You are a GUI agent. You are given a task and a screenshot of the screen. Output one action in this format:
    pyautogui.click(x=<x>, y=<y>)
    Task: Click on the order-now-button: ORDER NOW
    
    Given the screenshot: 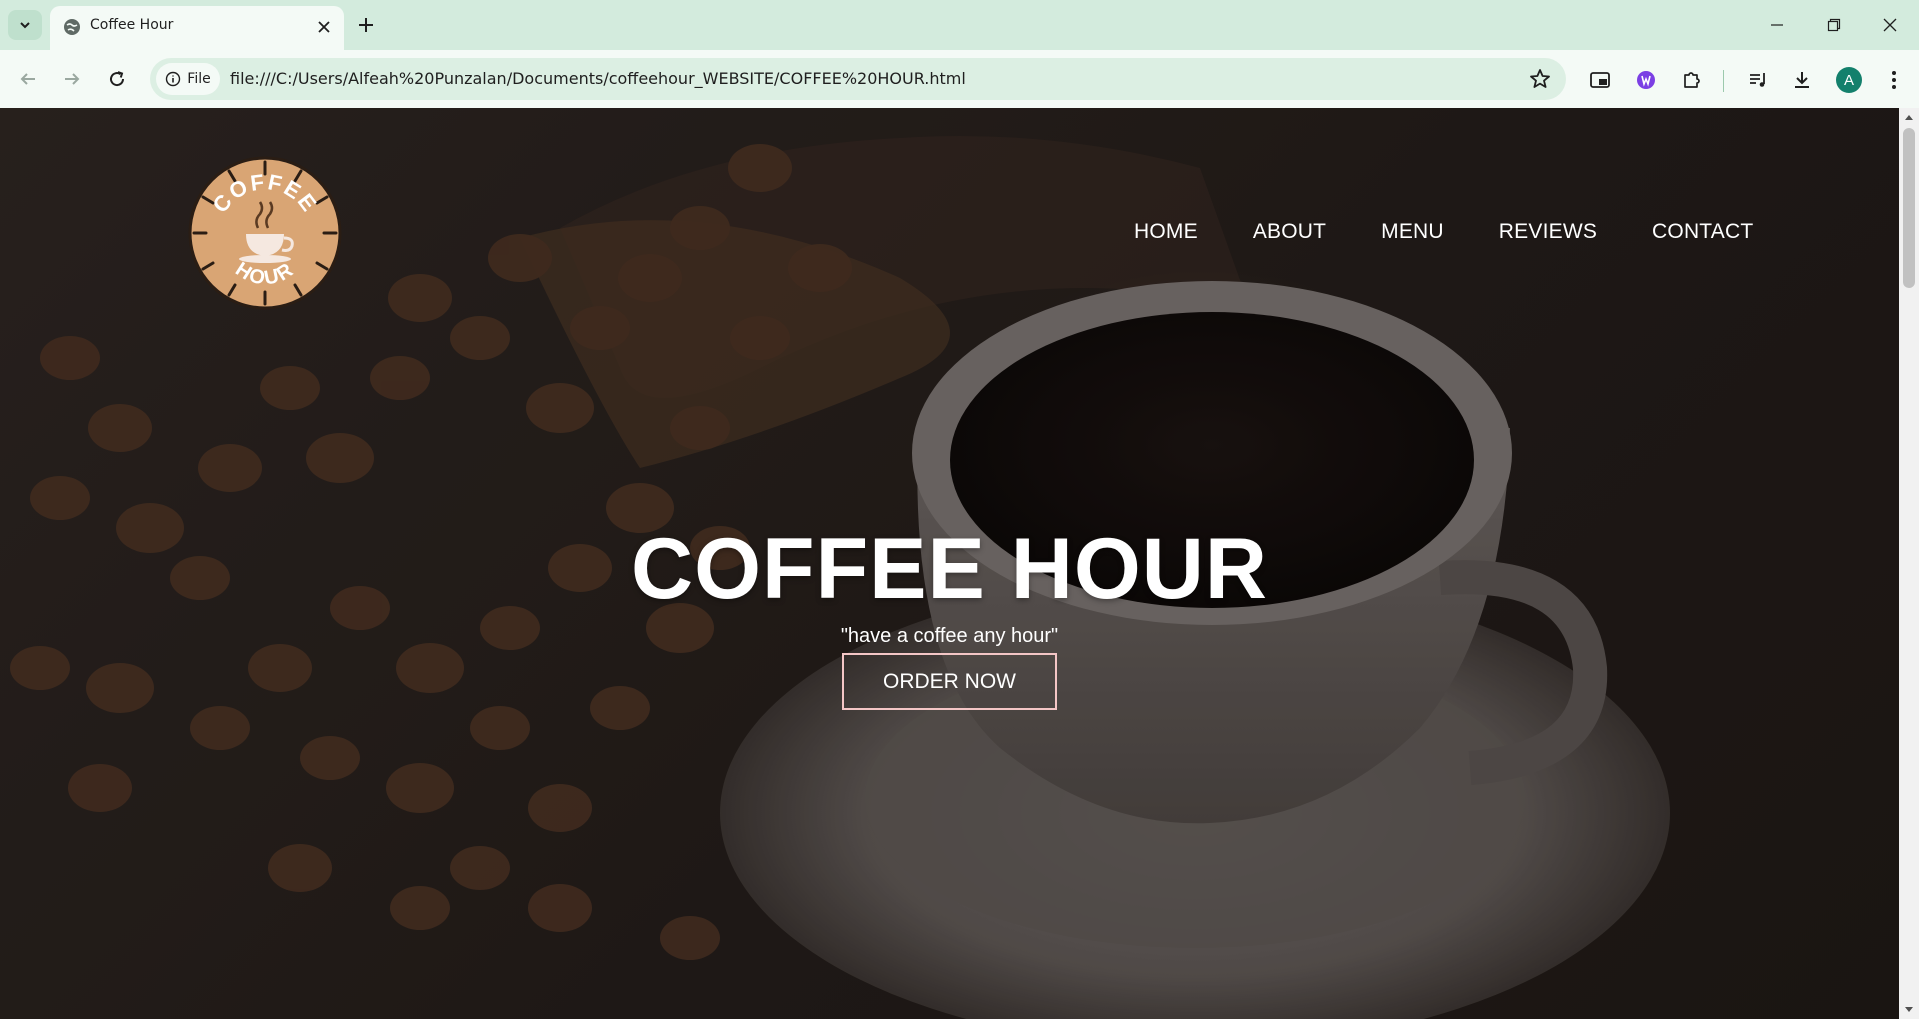 What is the action you would take?
    pyautogui.click(x=949, y=681)
    